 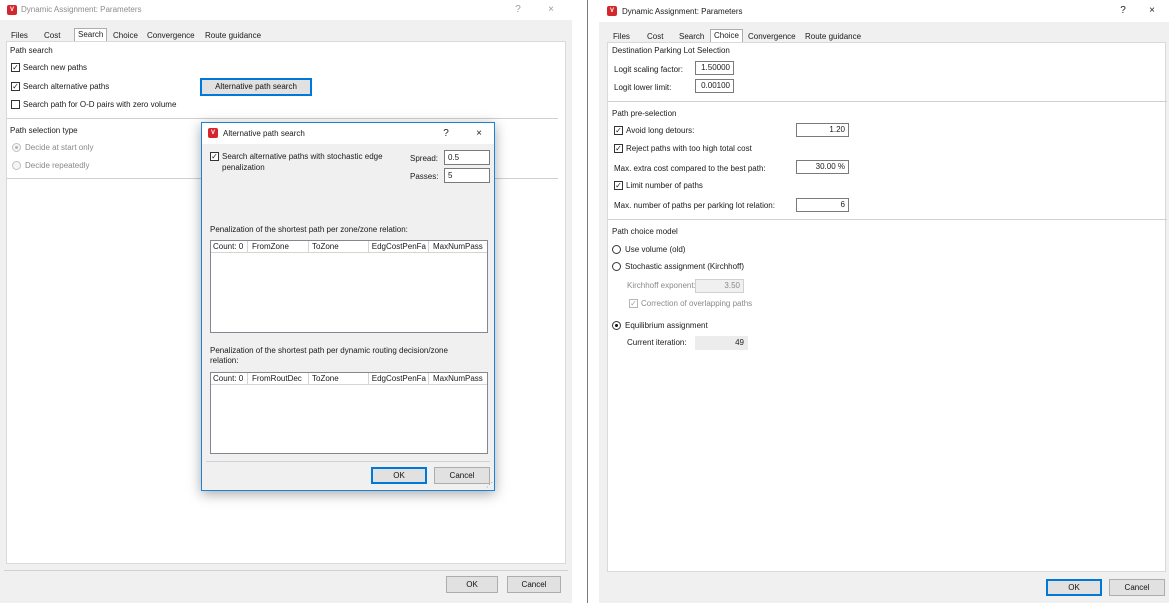 I want to click on search-alternative-paths-label: Search alternative paths, so click(x=66, y=86).